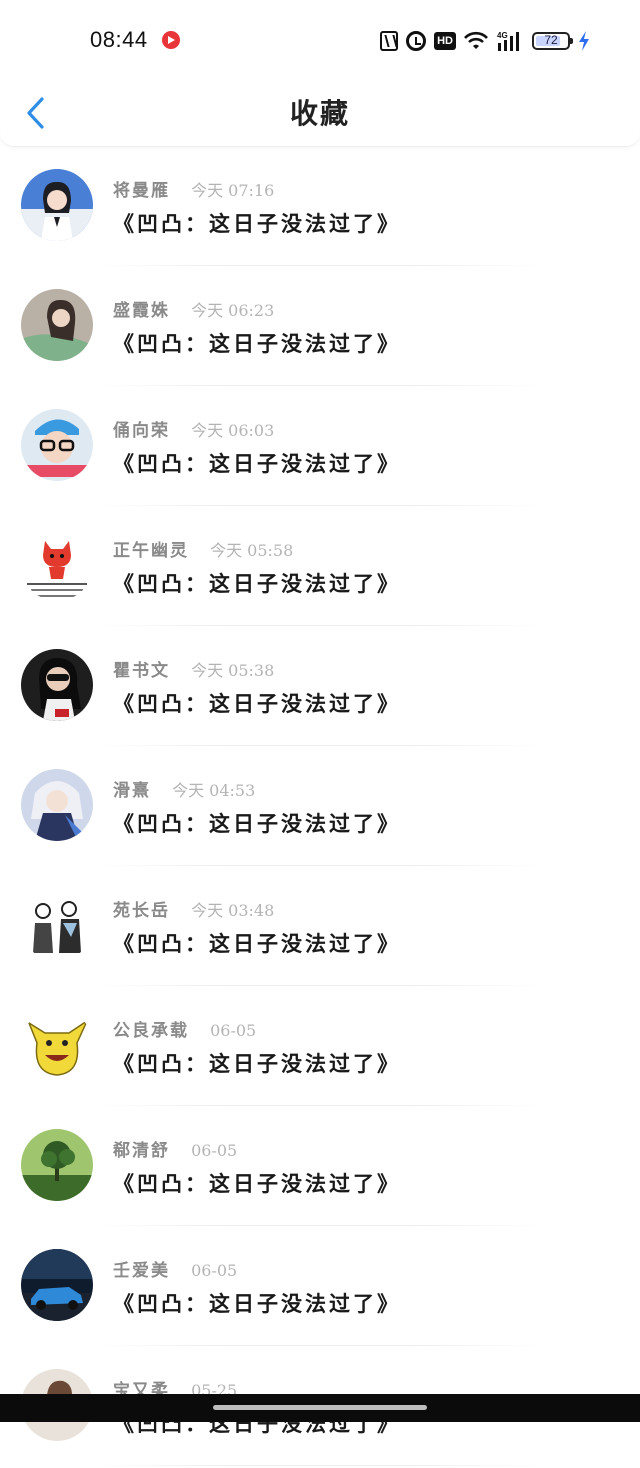 This screenshot has width=640, height=1468. I want to click on list-item: 滑熹 今天 04:53 《凹凸：这日子没法过了》, so click(320, 808).